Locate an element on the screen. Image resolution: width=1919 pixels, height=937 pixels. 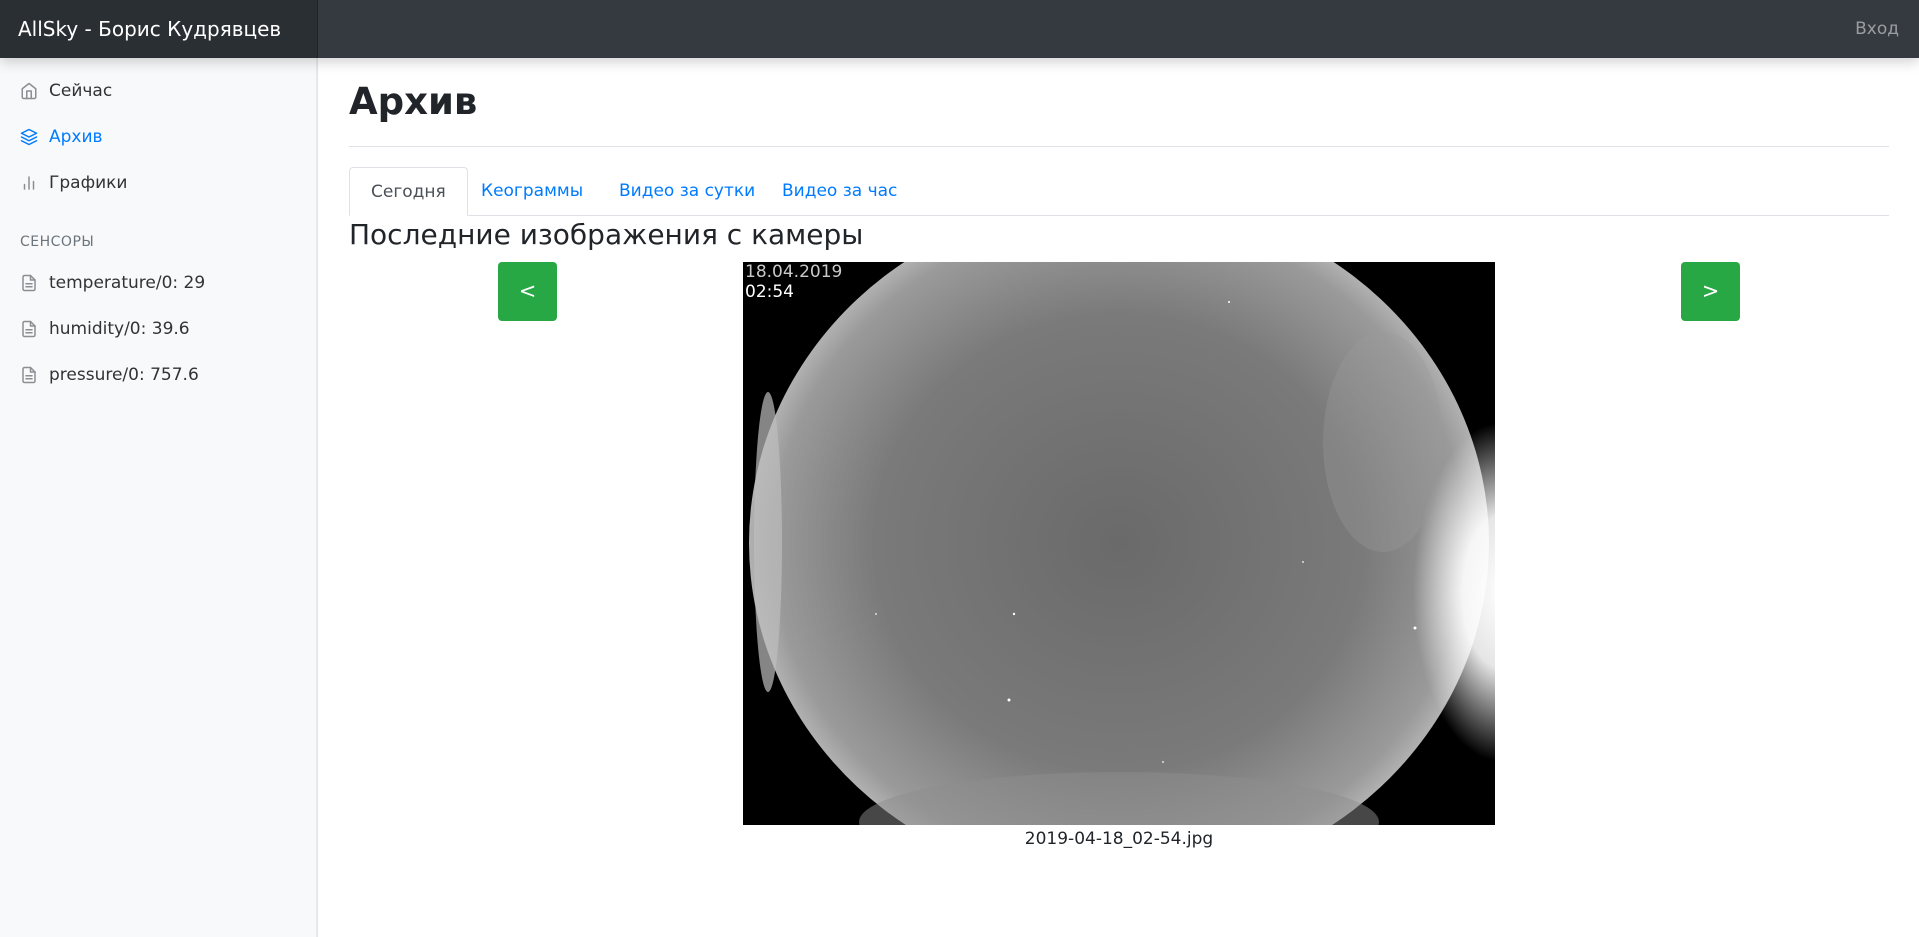
sensor-label: humidity/0: 39.6 is located at coordinates (119, 329).